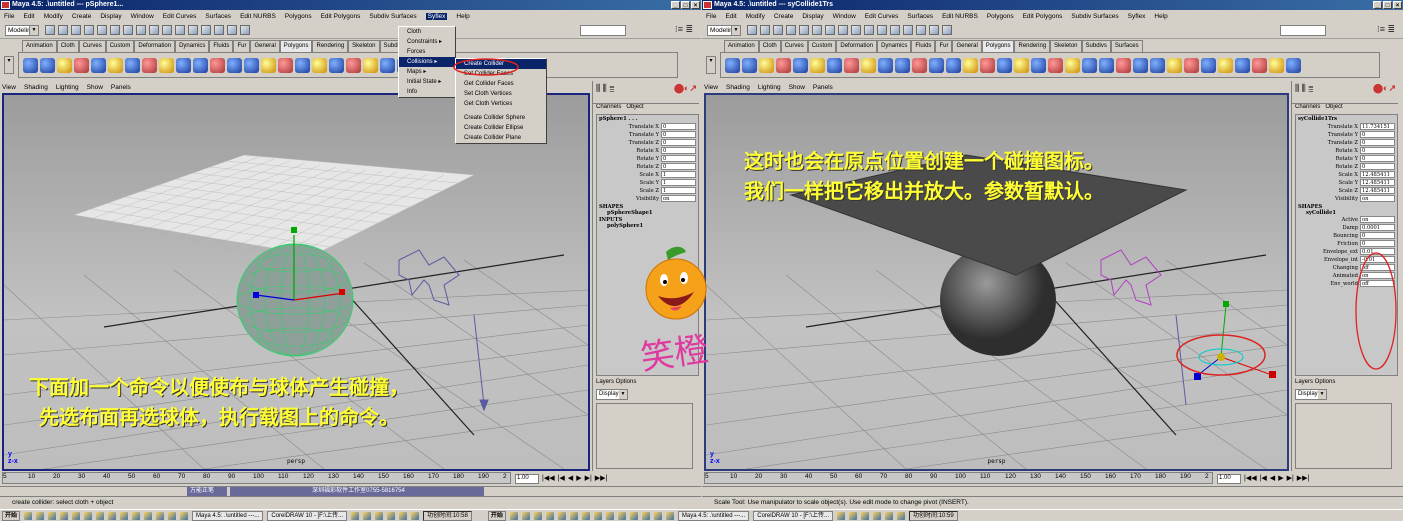 The image size is (1403, 521). What do you see at coordinates (817, 30) in the screenshot?
I see `select-component-icon` at bounding box center [817, 30].